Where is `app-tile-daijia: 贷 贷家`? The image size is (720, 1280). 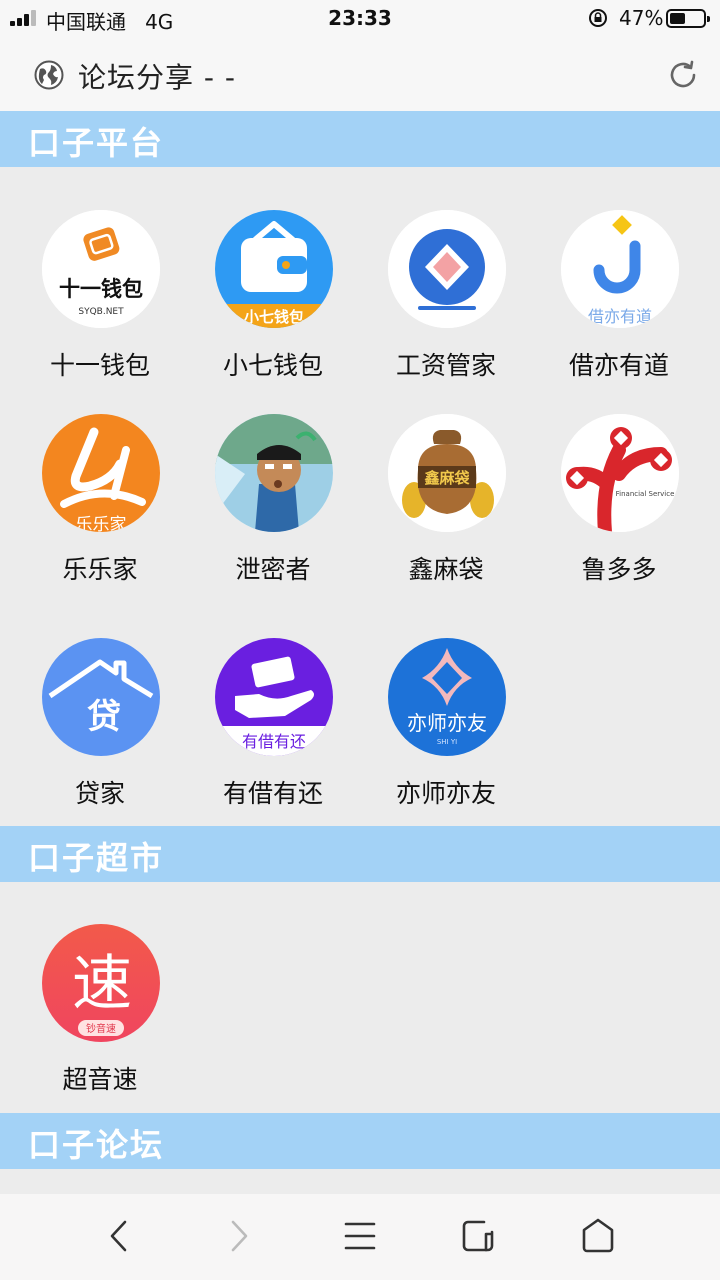
app-tile-daijia: 贷 贷家 is located at coordinates (100, 738).